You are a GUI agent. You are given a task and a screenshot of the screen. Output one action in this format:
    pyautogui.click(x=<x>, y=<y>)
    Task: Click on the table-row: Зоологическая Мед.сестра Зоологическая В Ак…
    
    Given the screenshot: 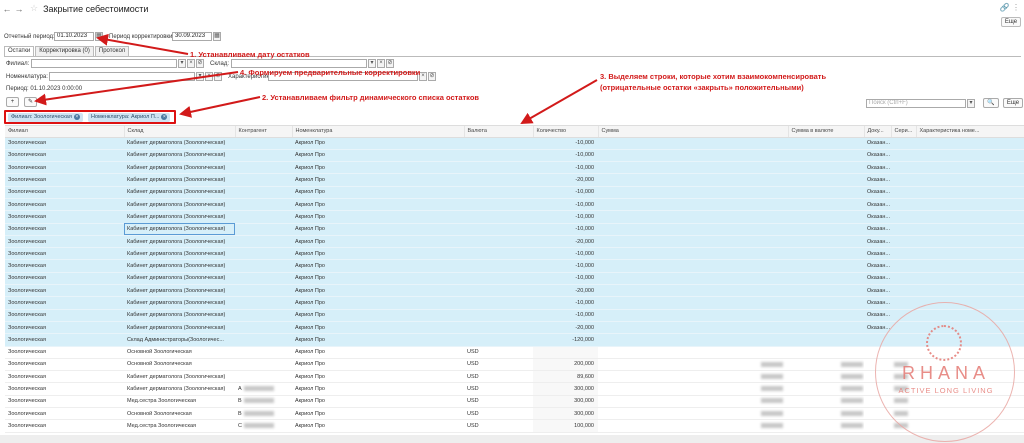 What is the action you would take?
    pyautogui.click(x=514, y=402)
    